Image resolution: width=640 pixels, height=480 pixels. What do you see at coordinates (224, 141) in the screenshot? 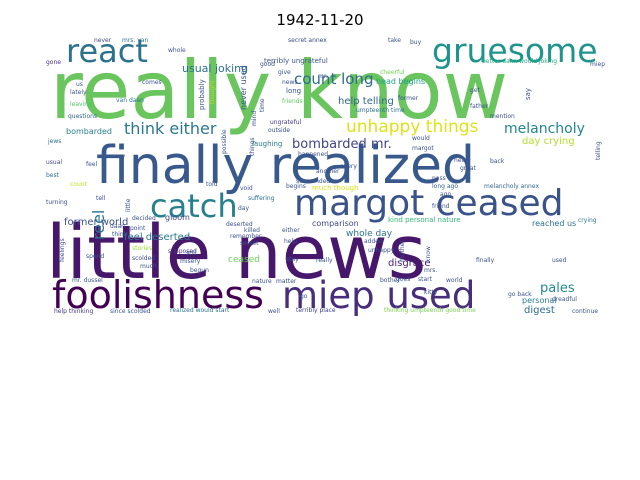
I see `word-possible: possible` at bounding box center [224, 141].